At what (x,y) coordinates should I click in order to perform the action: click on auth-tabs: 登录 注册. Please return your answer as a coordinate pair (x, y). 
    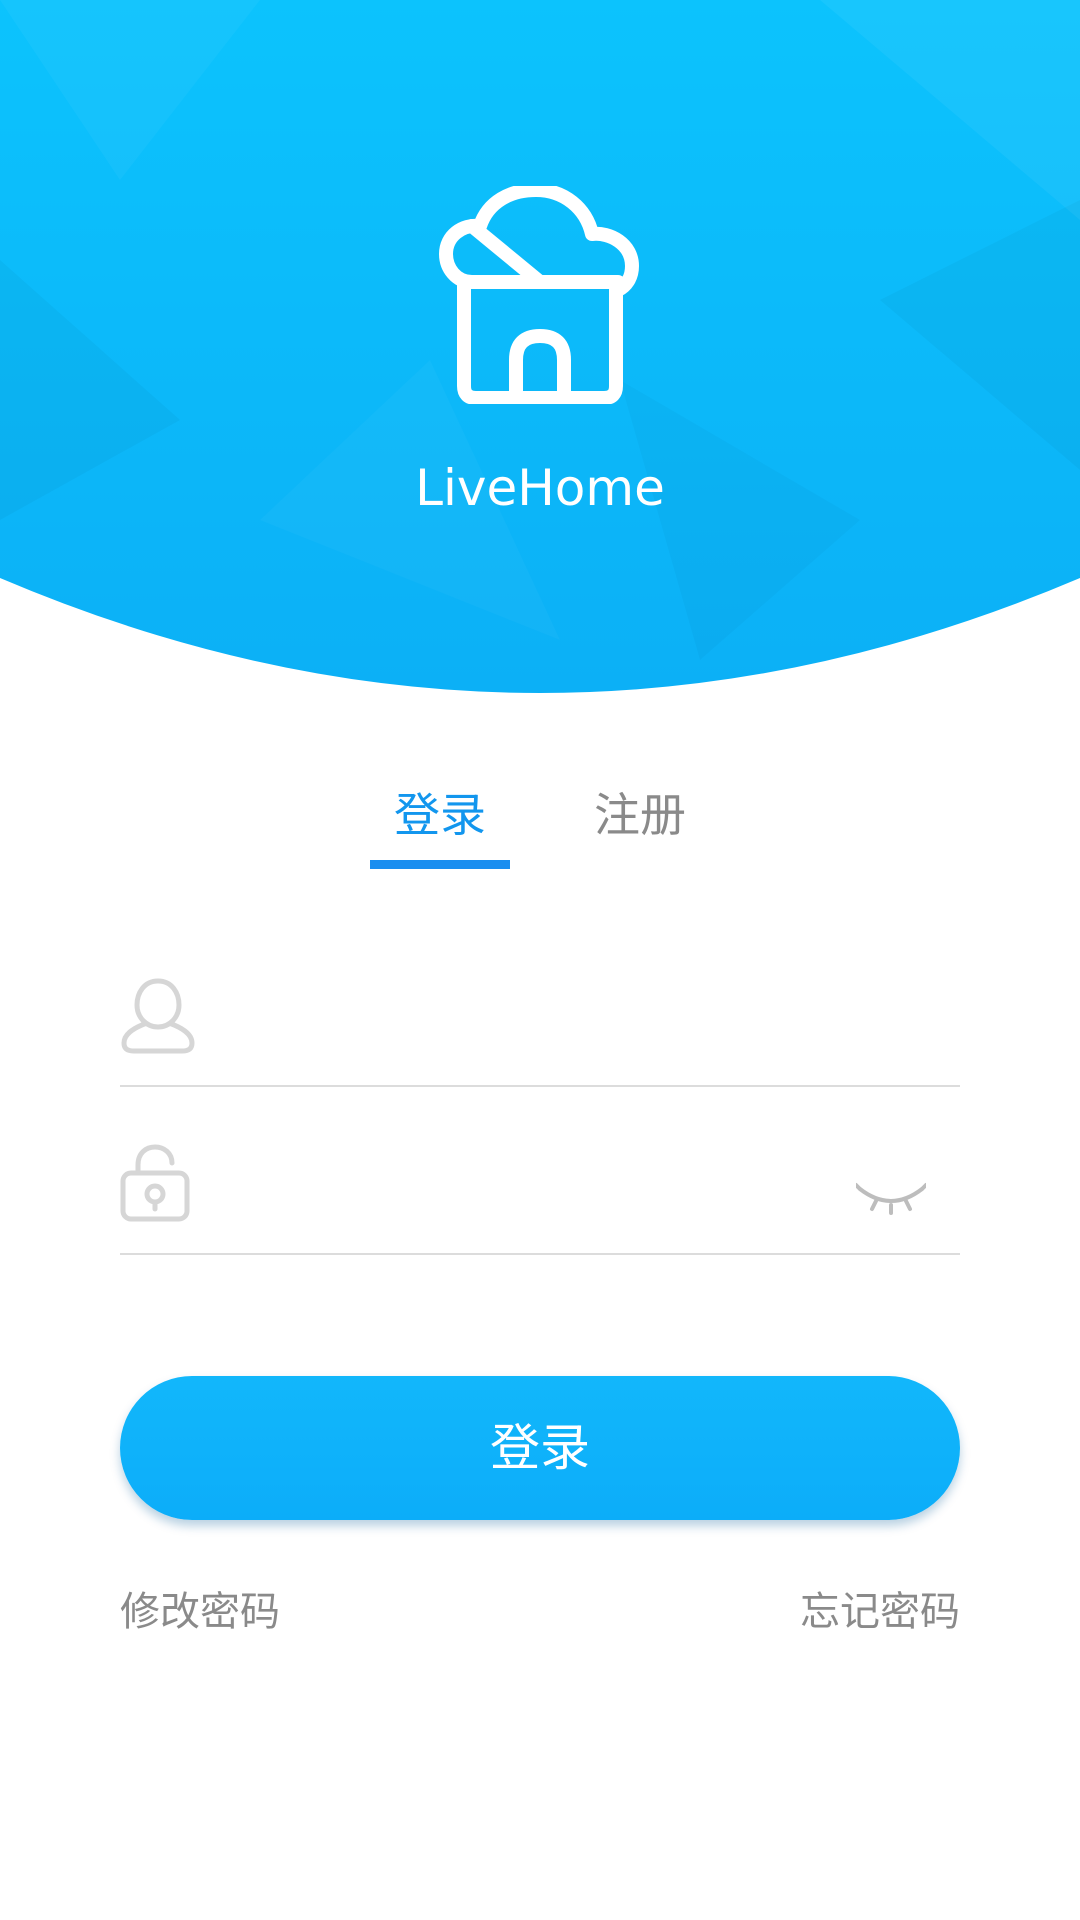
    Looking at the image, I should click on (540, 830).